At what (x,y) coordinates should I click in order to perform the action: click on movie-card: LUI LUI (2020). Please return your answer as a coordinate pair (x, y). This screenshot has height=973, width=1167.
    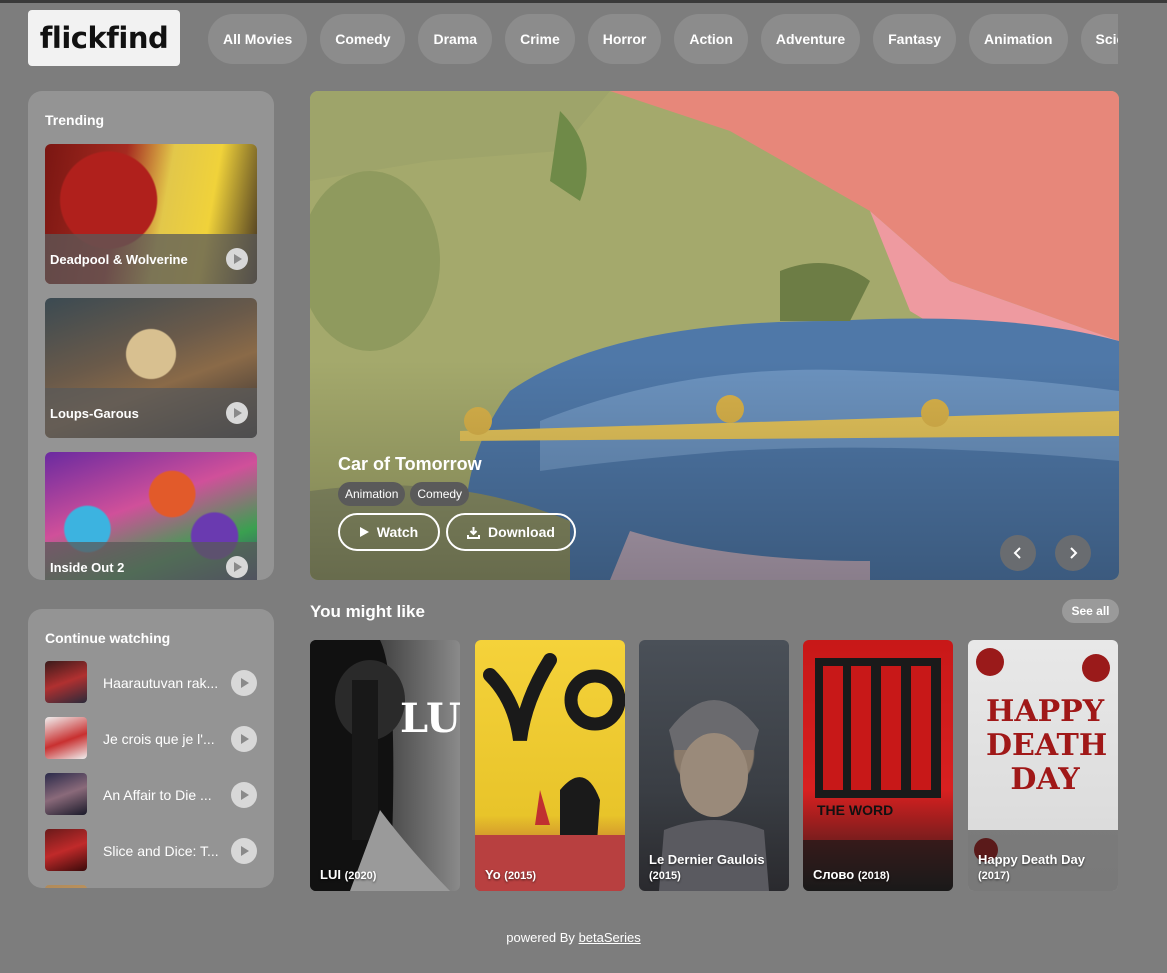
    Looking at the image, I should click on (385, 765).